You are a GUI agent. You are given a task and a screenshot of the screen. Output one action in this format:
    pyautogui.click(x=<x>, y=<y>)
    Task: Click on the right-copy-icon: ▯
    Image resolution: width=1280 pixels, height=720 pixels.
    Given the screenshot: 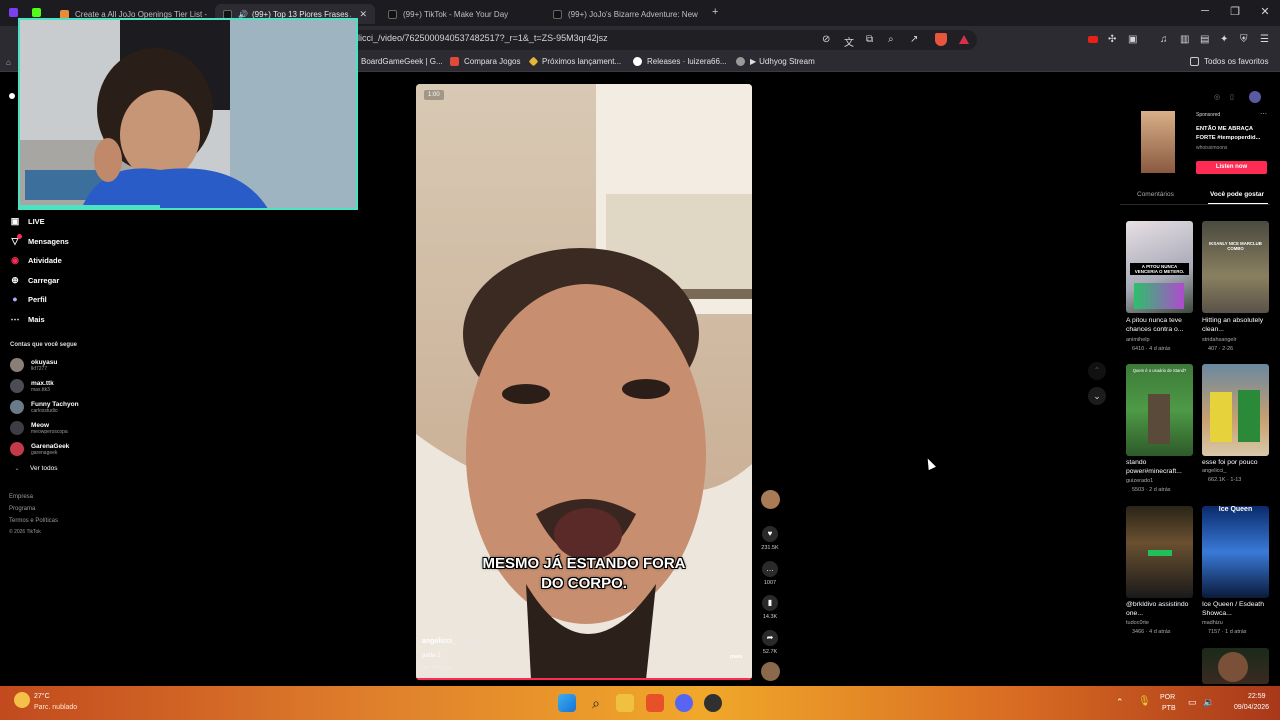 What is the action you would take?
    pyautogui.click(x=1232, y=97)
    